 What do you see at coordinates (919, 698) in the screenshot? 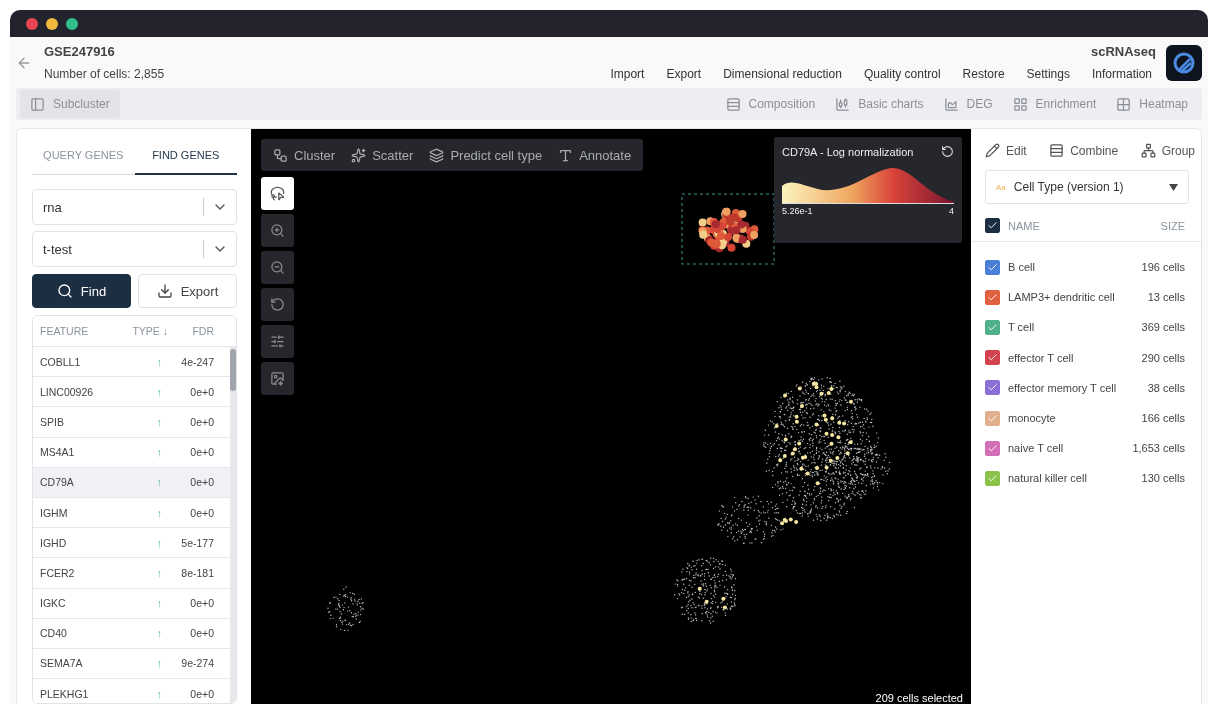
I see `selection-status: 209 cells selected` at bounding box center [919, 698].